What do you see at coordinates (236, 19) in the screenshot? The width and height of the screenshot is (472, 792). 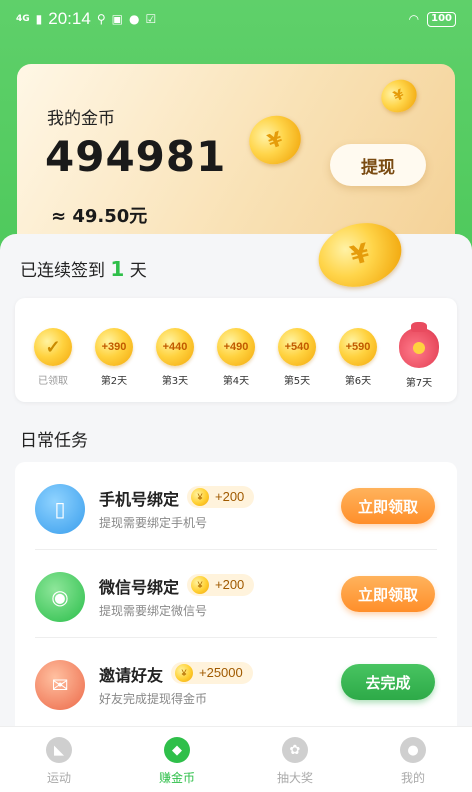 I see `status-bar: 4G ▮ 20:14 ⚲ ▣ ● ☑ ◠ 100` at bounding box center [236, 19].